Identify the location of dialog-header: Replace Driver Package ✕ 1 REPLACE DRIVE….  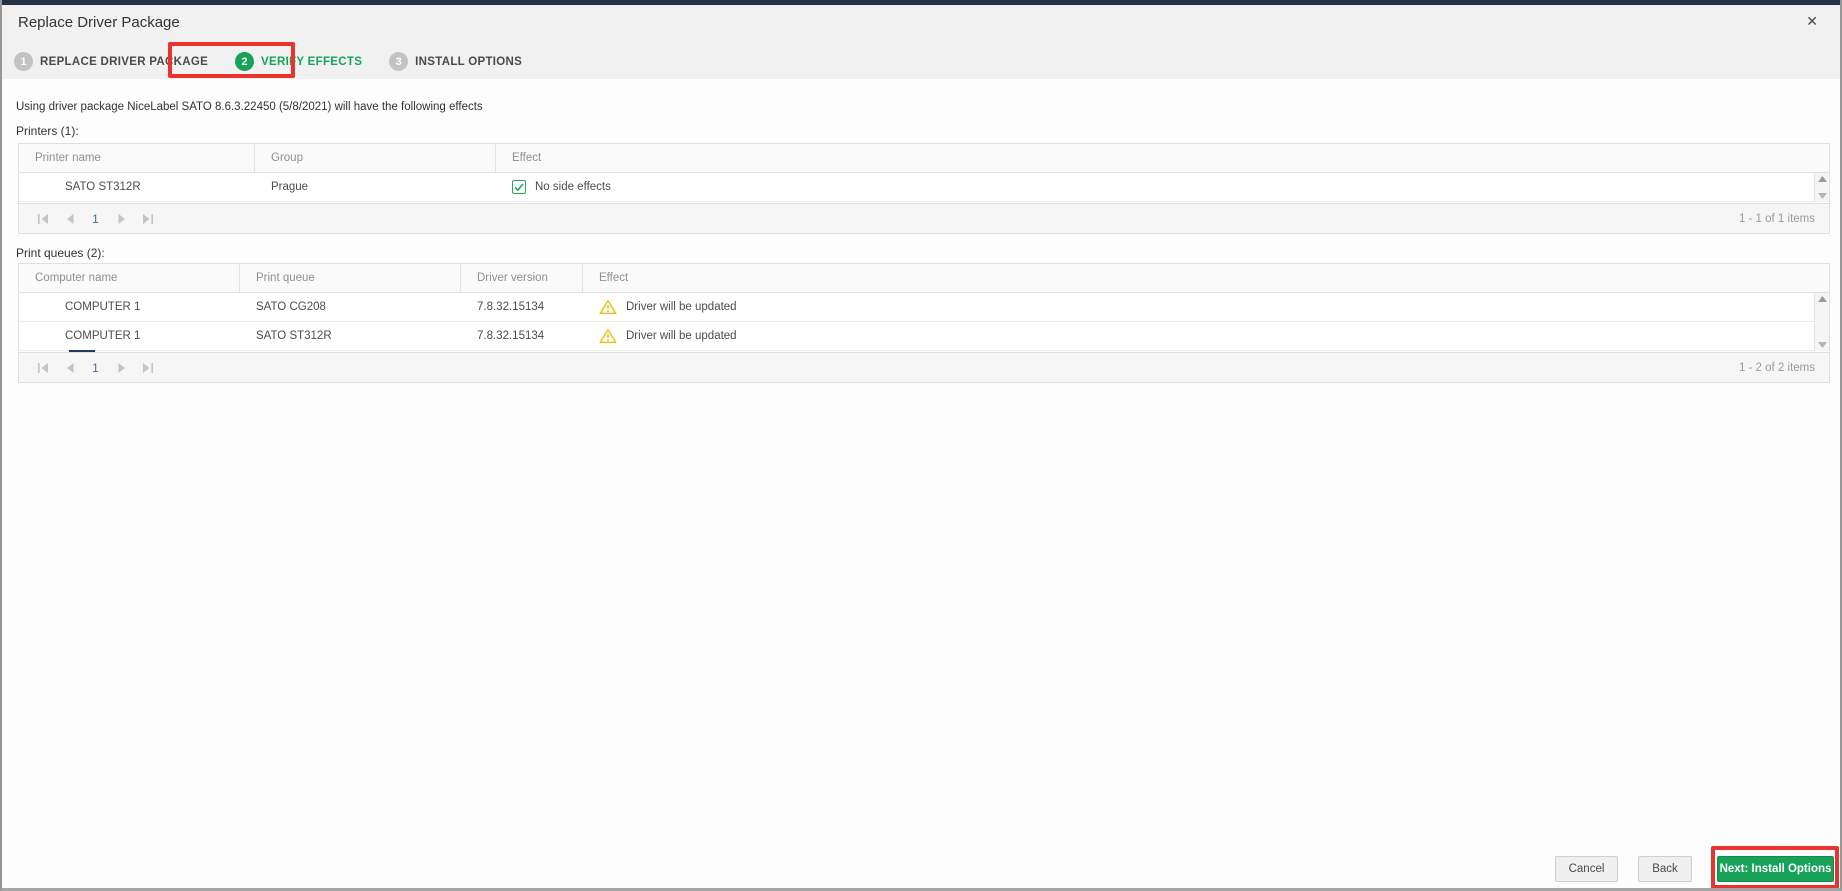
(921, 42).